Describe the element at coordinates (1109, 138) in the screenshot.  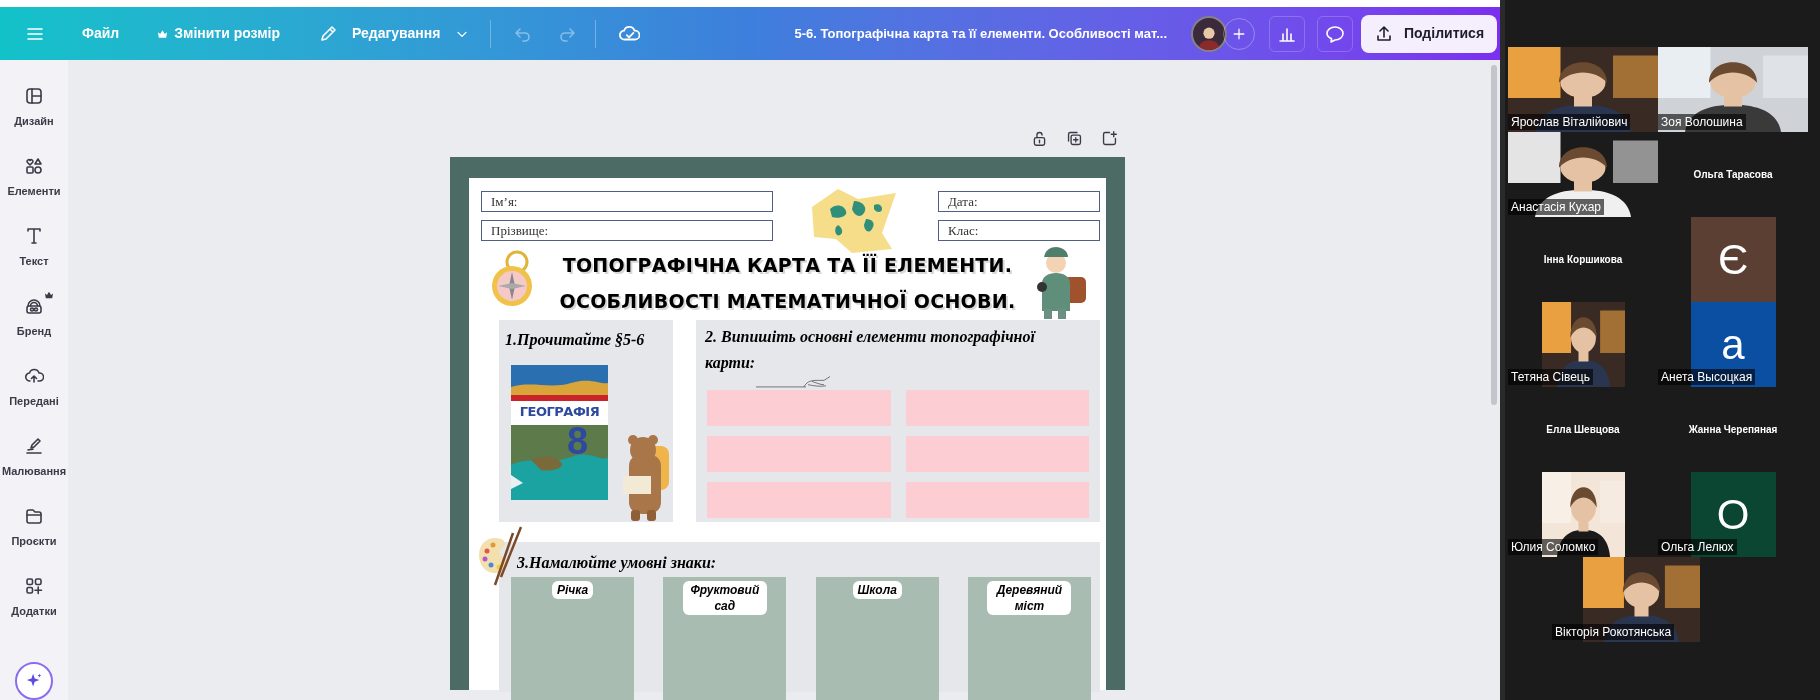
I see `add-page-icon` at that location.